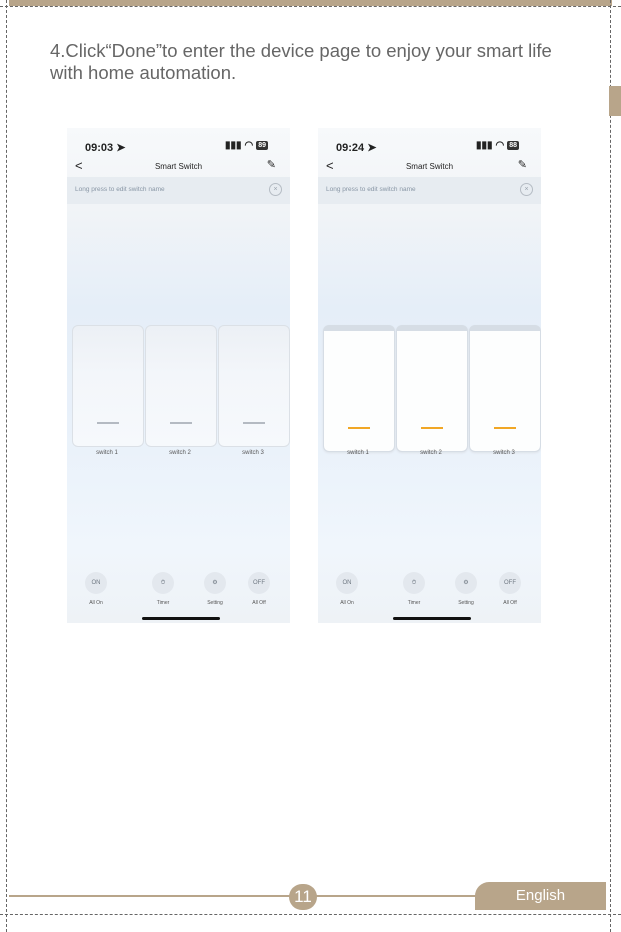 This screenshot has width=621, height=932. I want to click on cut-line-left, so click(6, 466).